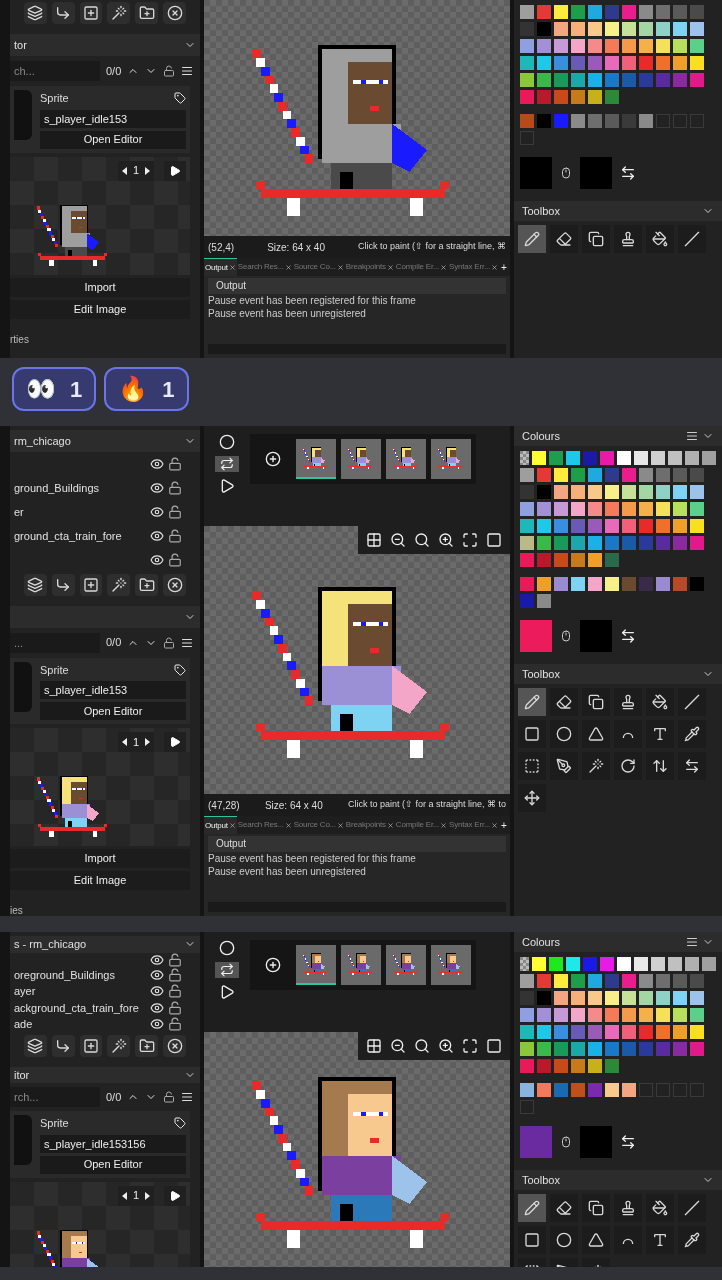  Describe the element at coordinates (25, 991) in the screenshot. I see `layer-name: ayer` at that location.